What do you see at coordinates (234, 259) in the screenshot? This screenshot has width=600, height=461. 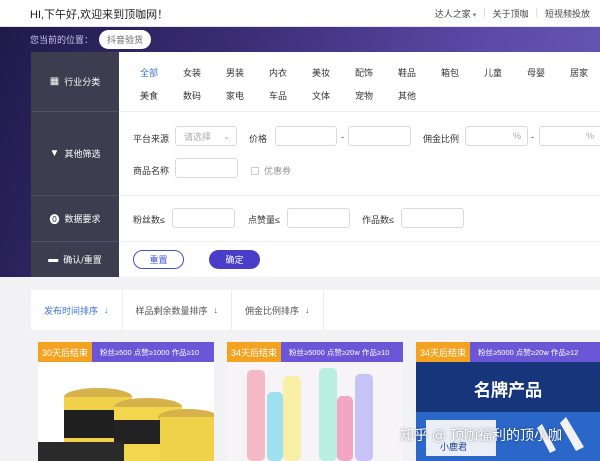 I see `confirm-button: 确定` at bounding box center [234, 259].